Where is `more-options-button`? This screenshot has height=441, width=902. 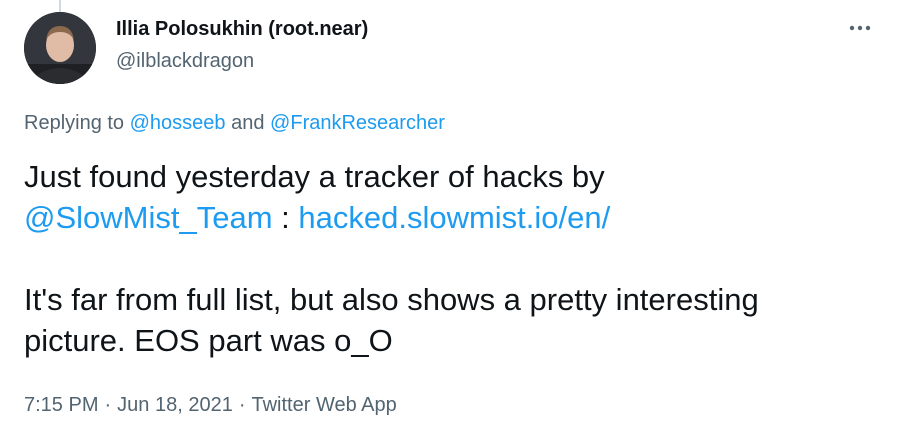
more-options-button is located at coordinates (860, 28).